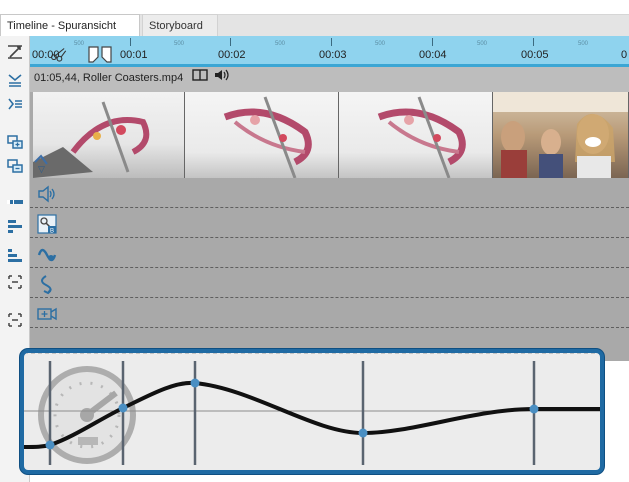 This screenshot has height=482, width=629. I want to click on tab-timeline: Timeline - Spuransicht, so click(70, 25).